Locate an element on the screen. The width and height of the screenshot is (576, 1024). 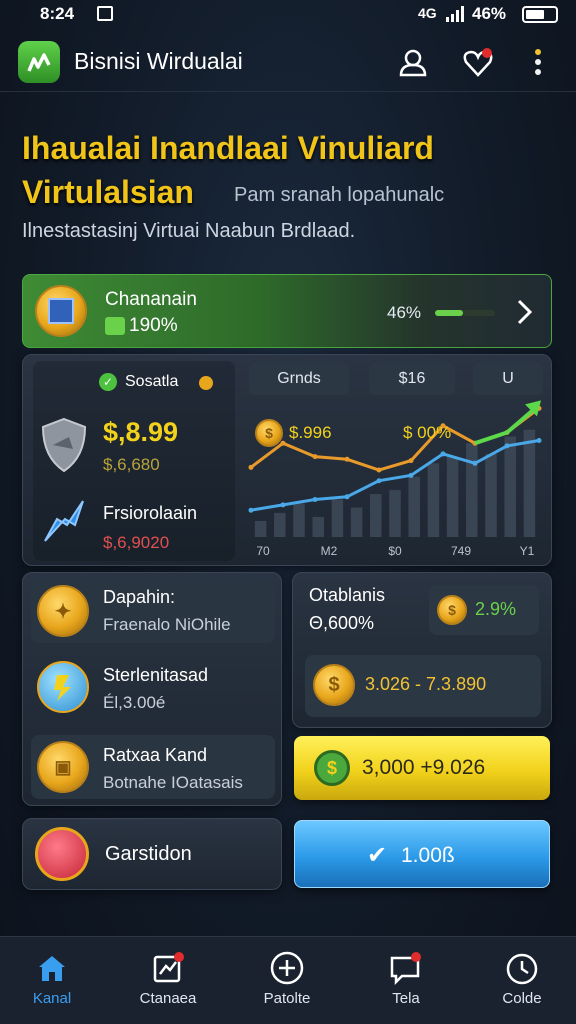
check-icon: ✓ is located at coordinates (108, 382).